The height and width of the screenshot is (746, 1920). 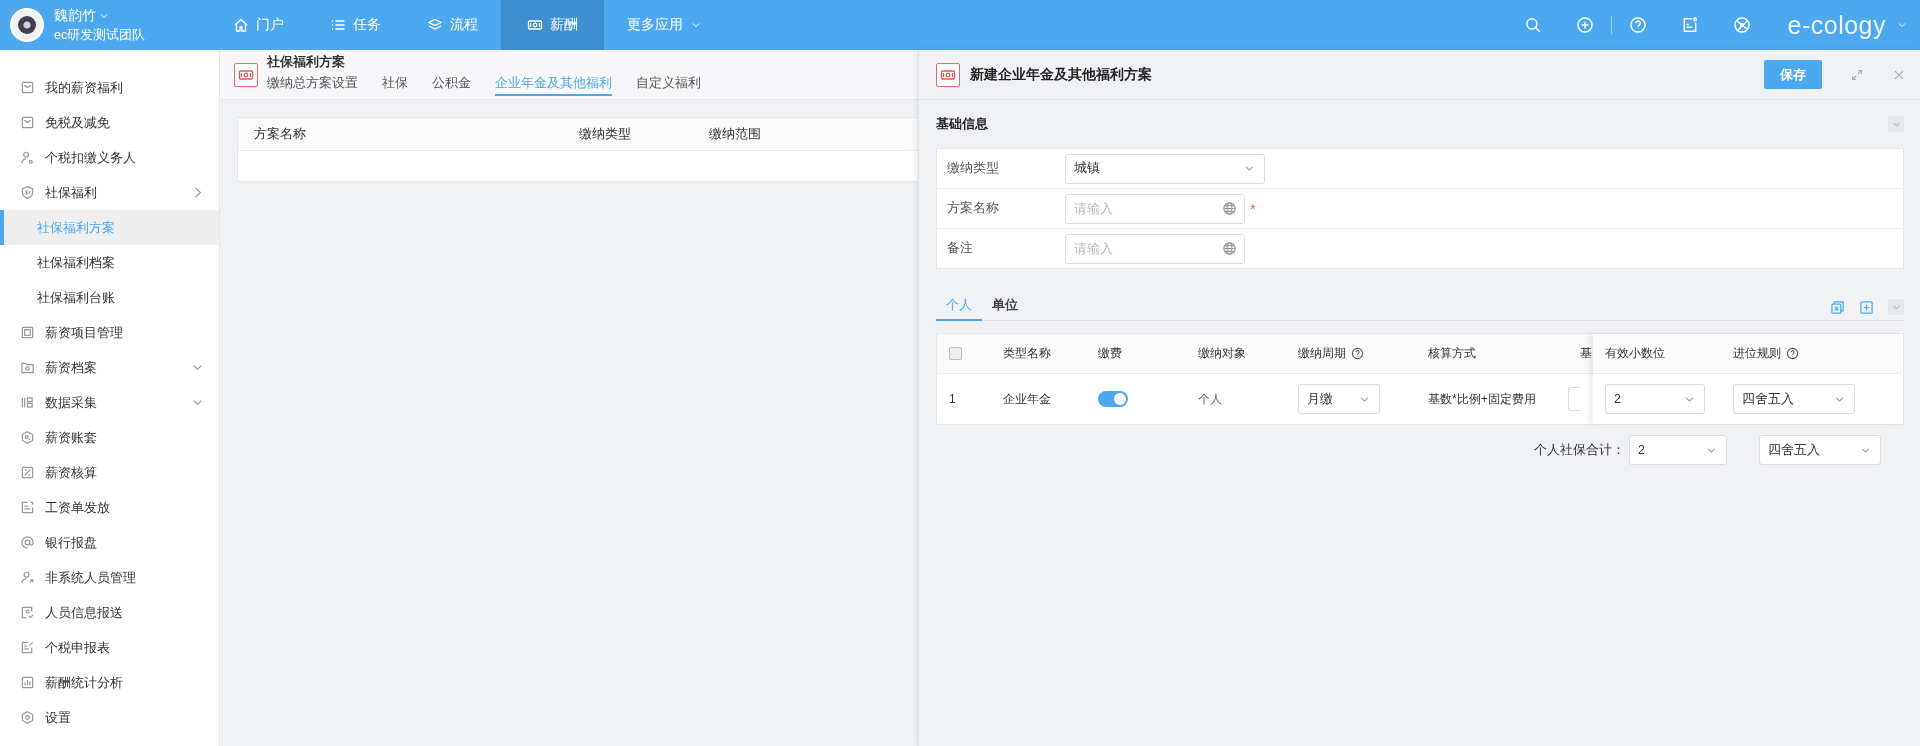 I want to click on search-icon, so click(x=1532, y=25).